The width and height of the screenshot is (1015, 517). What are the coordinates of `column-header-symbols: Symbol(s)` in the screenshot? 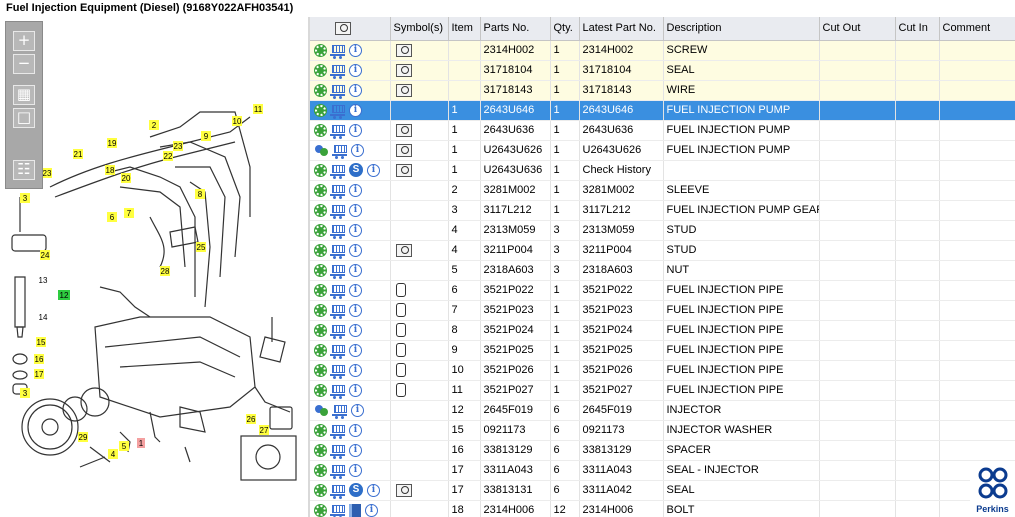 It's located at (419, 29).